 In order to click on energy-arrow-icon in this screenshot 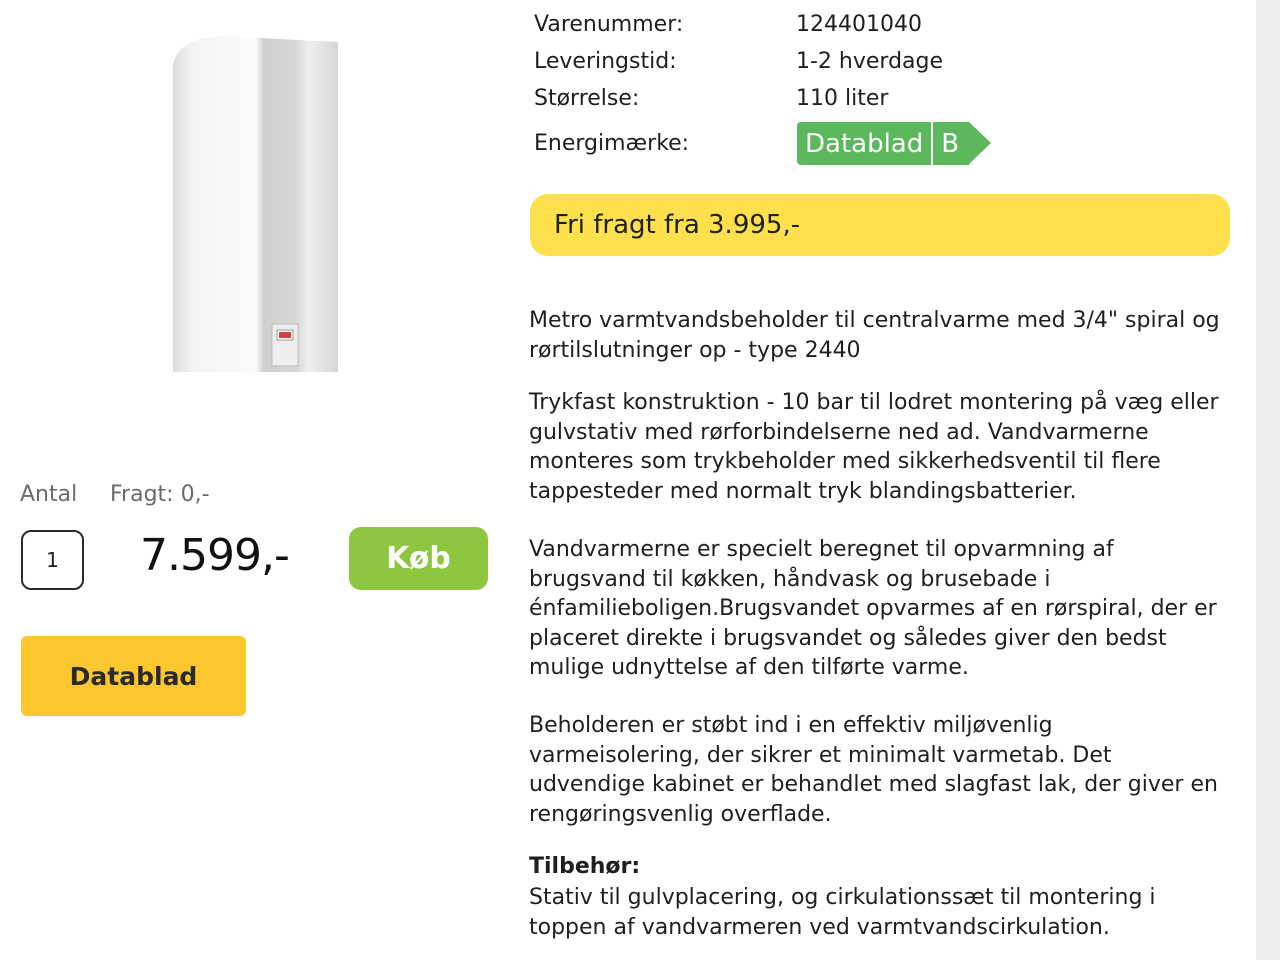, I will do `click(980, 143)`.